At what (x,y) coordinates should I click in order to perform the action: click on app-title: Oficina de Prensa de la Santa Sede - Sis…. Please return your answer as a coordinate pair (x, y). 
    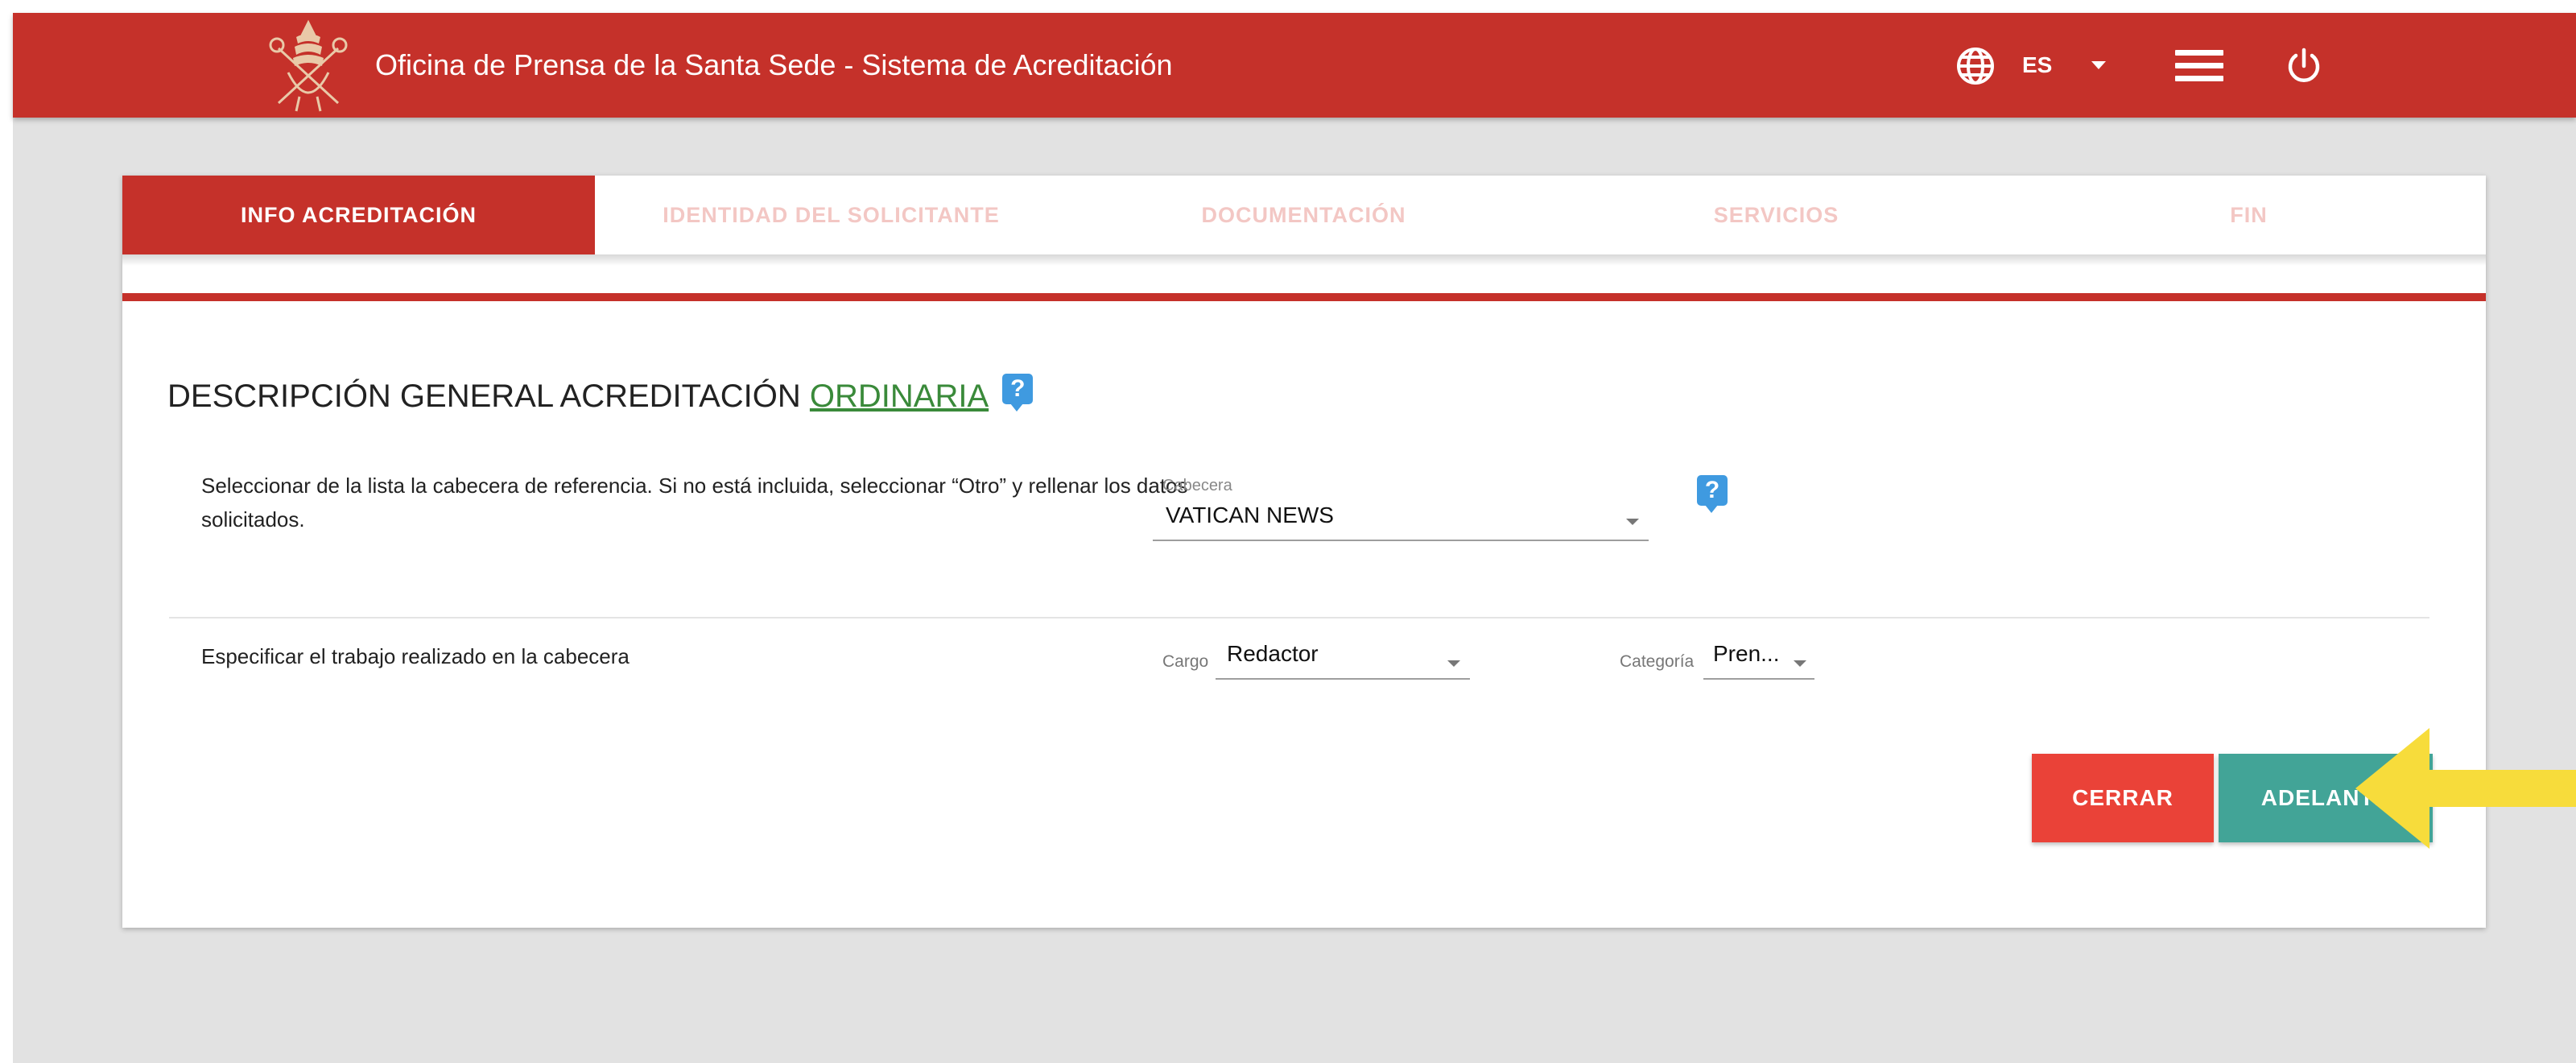
    Looking at the image, I should click on (774, 64).